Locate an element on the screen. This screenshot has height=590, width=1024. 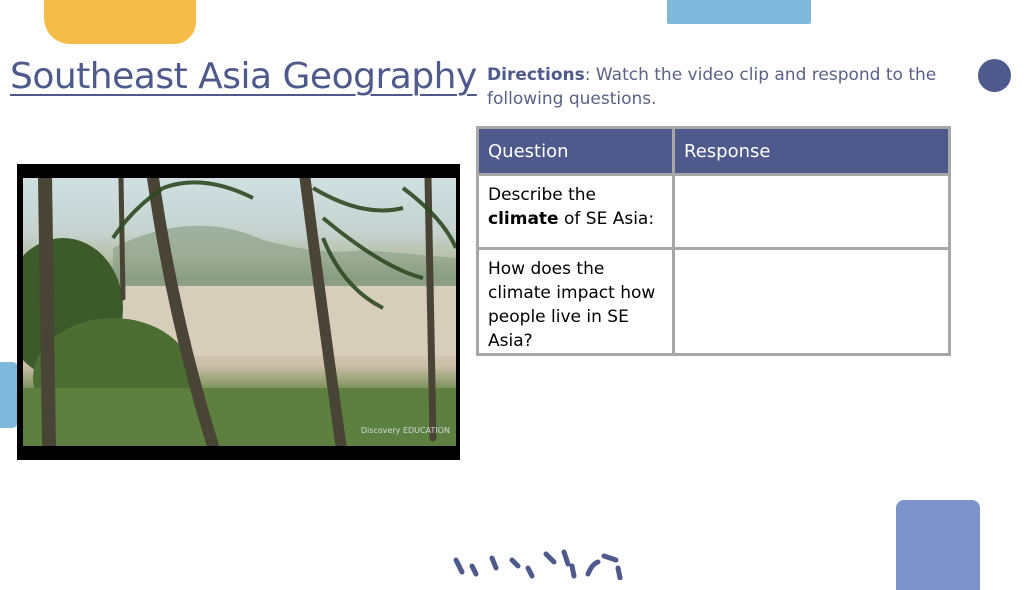
decorative-periwinkle-shape is located at coordinates (938, 545).